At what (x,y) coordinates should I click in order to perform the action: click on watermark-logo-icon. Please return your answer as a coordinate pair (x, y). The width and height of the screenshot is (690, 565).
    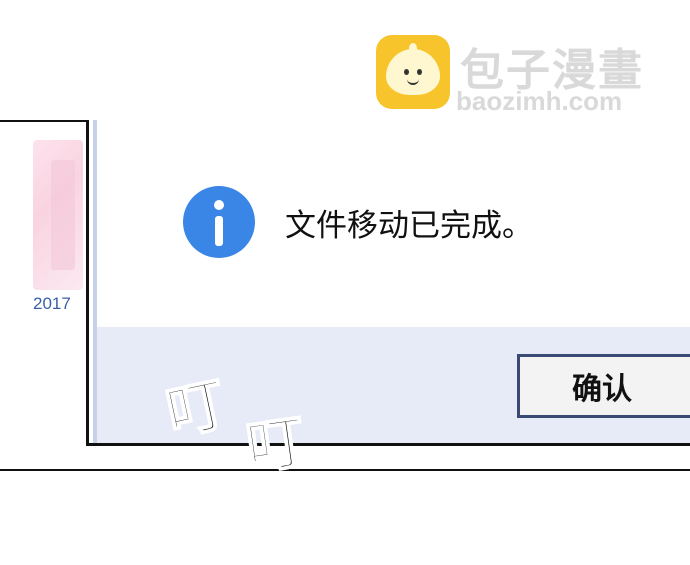
    Looking at the image, I should click on (413, 72).